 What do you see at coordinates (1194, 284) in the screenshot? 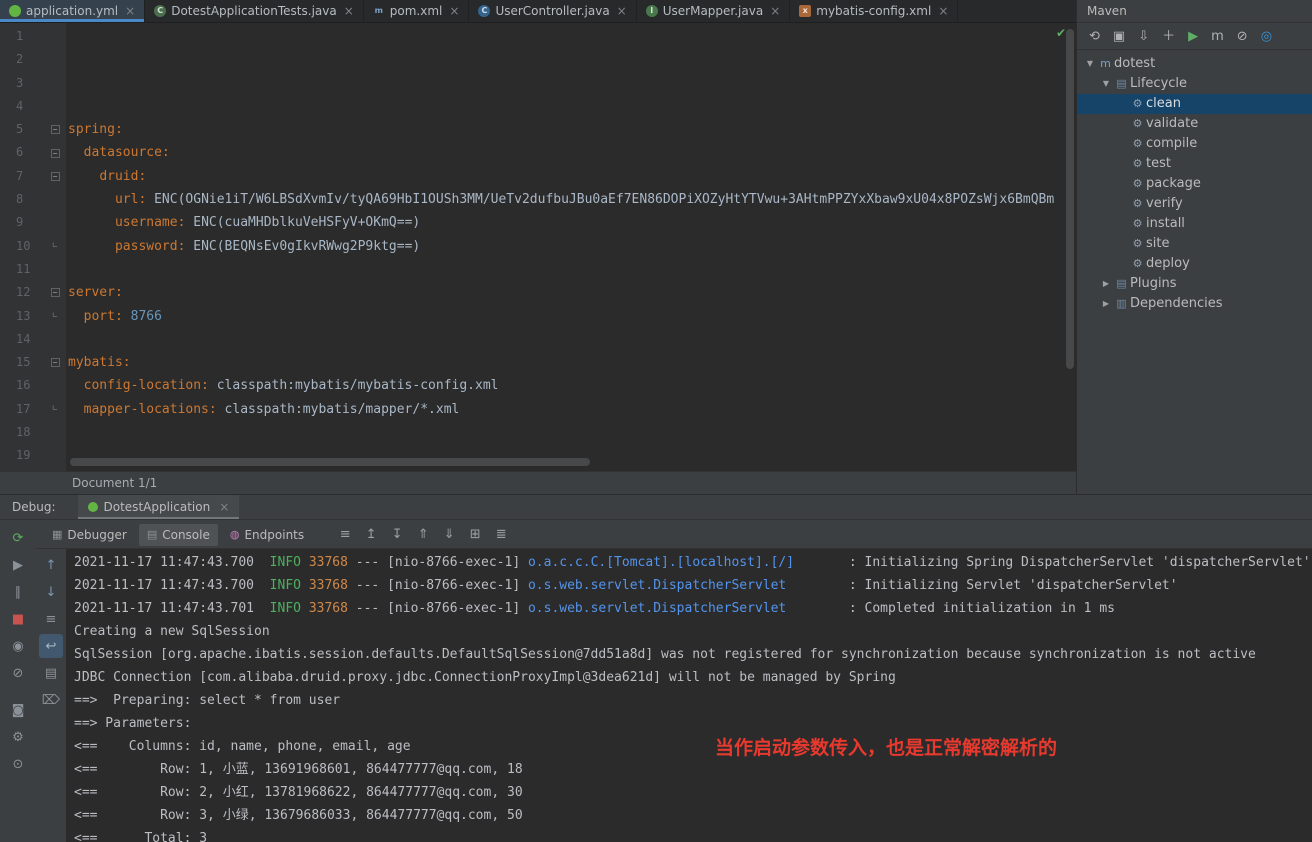
I see `maven-plugins-node: ▶ ▤ Plugins` at bounding box center [1194, 284].